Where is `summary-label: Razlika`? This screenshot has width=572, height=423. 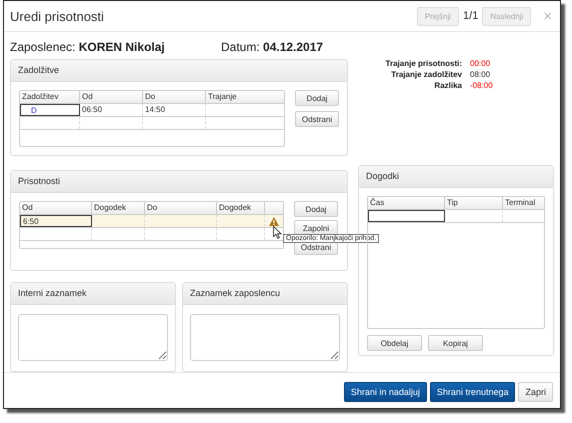
summary-label: Razlika is located at coordinates (447, 85).